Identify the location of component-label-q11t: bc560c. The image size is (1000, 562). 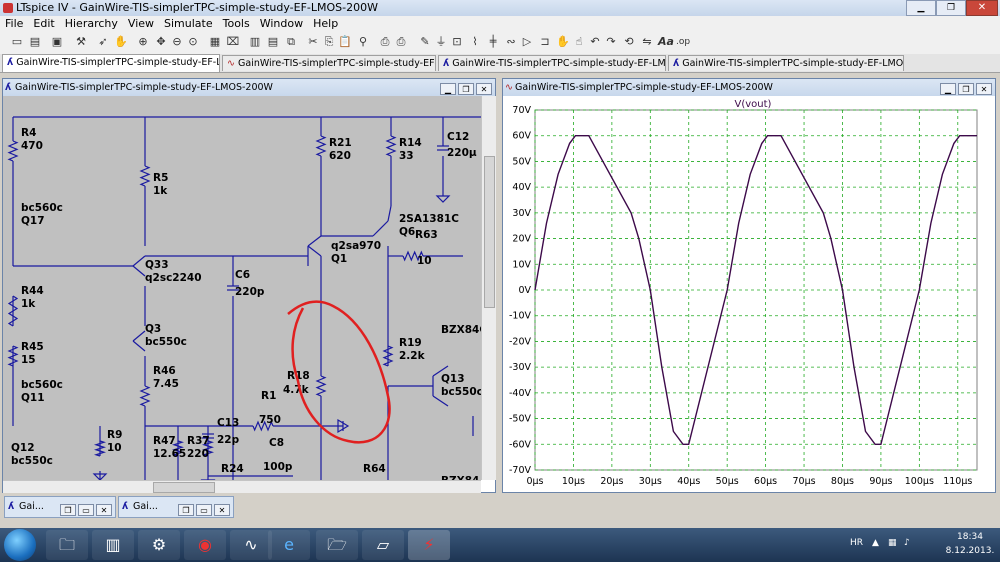
(42, 385).